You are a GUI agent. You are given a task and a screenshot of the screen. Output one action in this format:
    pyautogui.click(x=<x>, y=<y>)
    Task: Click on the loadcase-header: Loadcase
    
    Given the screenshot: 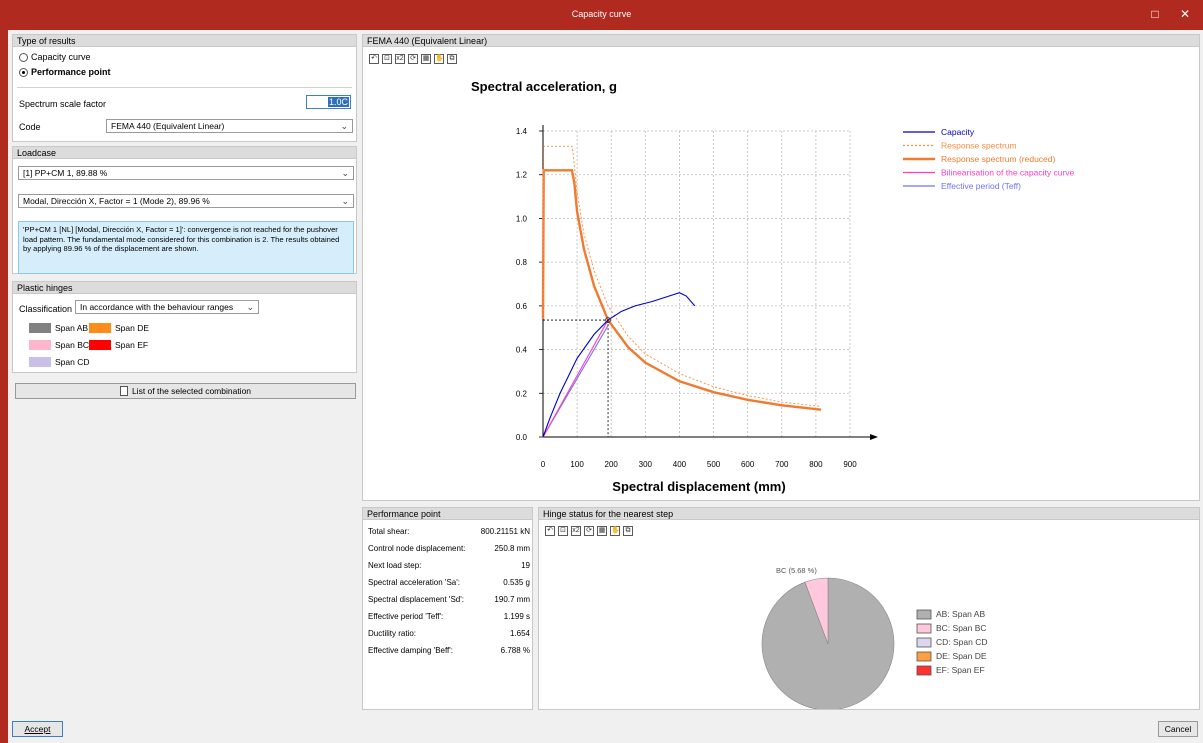 What is the action you would take?
    pyautogui.click(x=184, y=153)
    